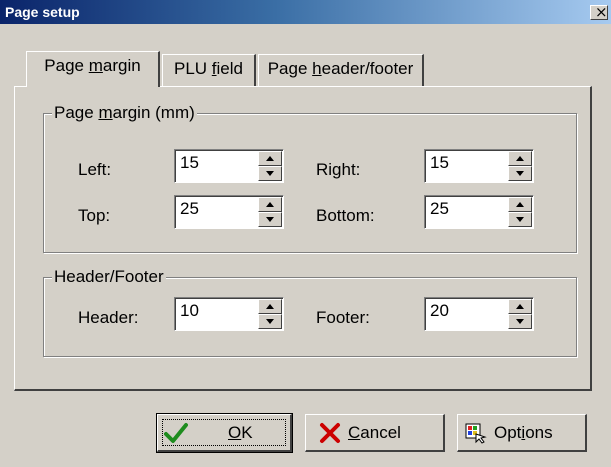  I want to click on tab-page-header-footer: Page header/footer, so click(341, 70).